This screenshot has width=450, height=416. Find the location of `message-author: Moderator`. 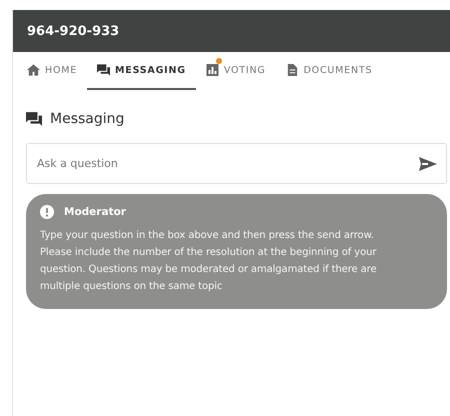

message-author: Moderator is located at coordinates (95, 212).